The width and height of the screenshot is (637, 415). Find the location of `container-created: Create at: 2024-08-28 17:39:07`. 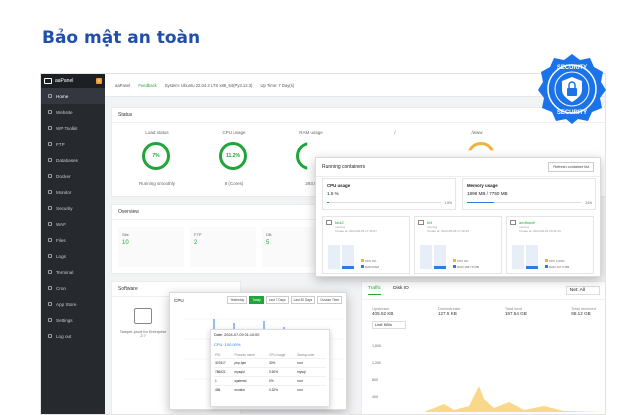

container-created: Create at: 2024-08-28 17:39:07 is located at coordinates (356, 231).